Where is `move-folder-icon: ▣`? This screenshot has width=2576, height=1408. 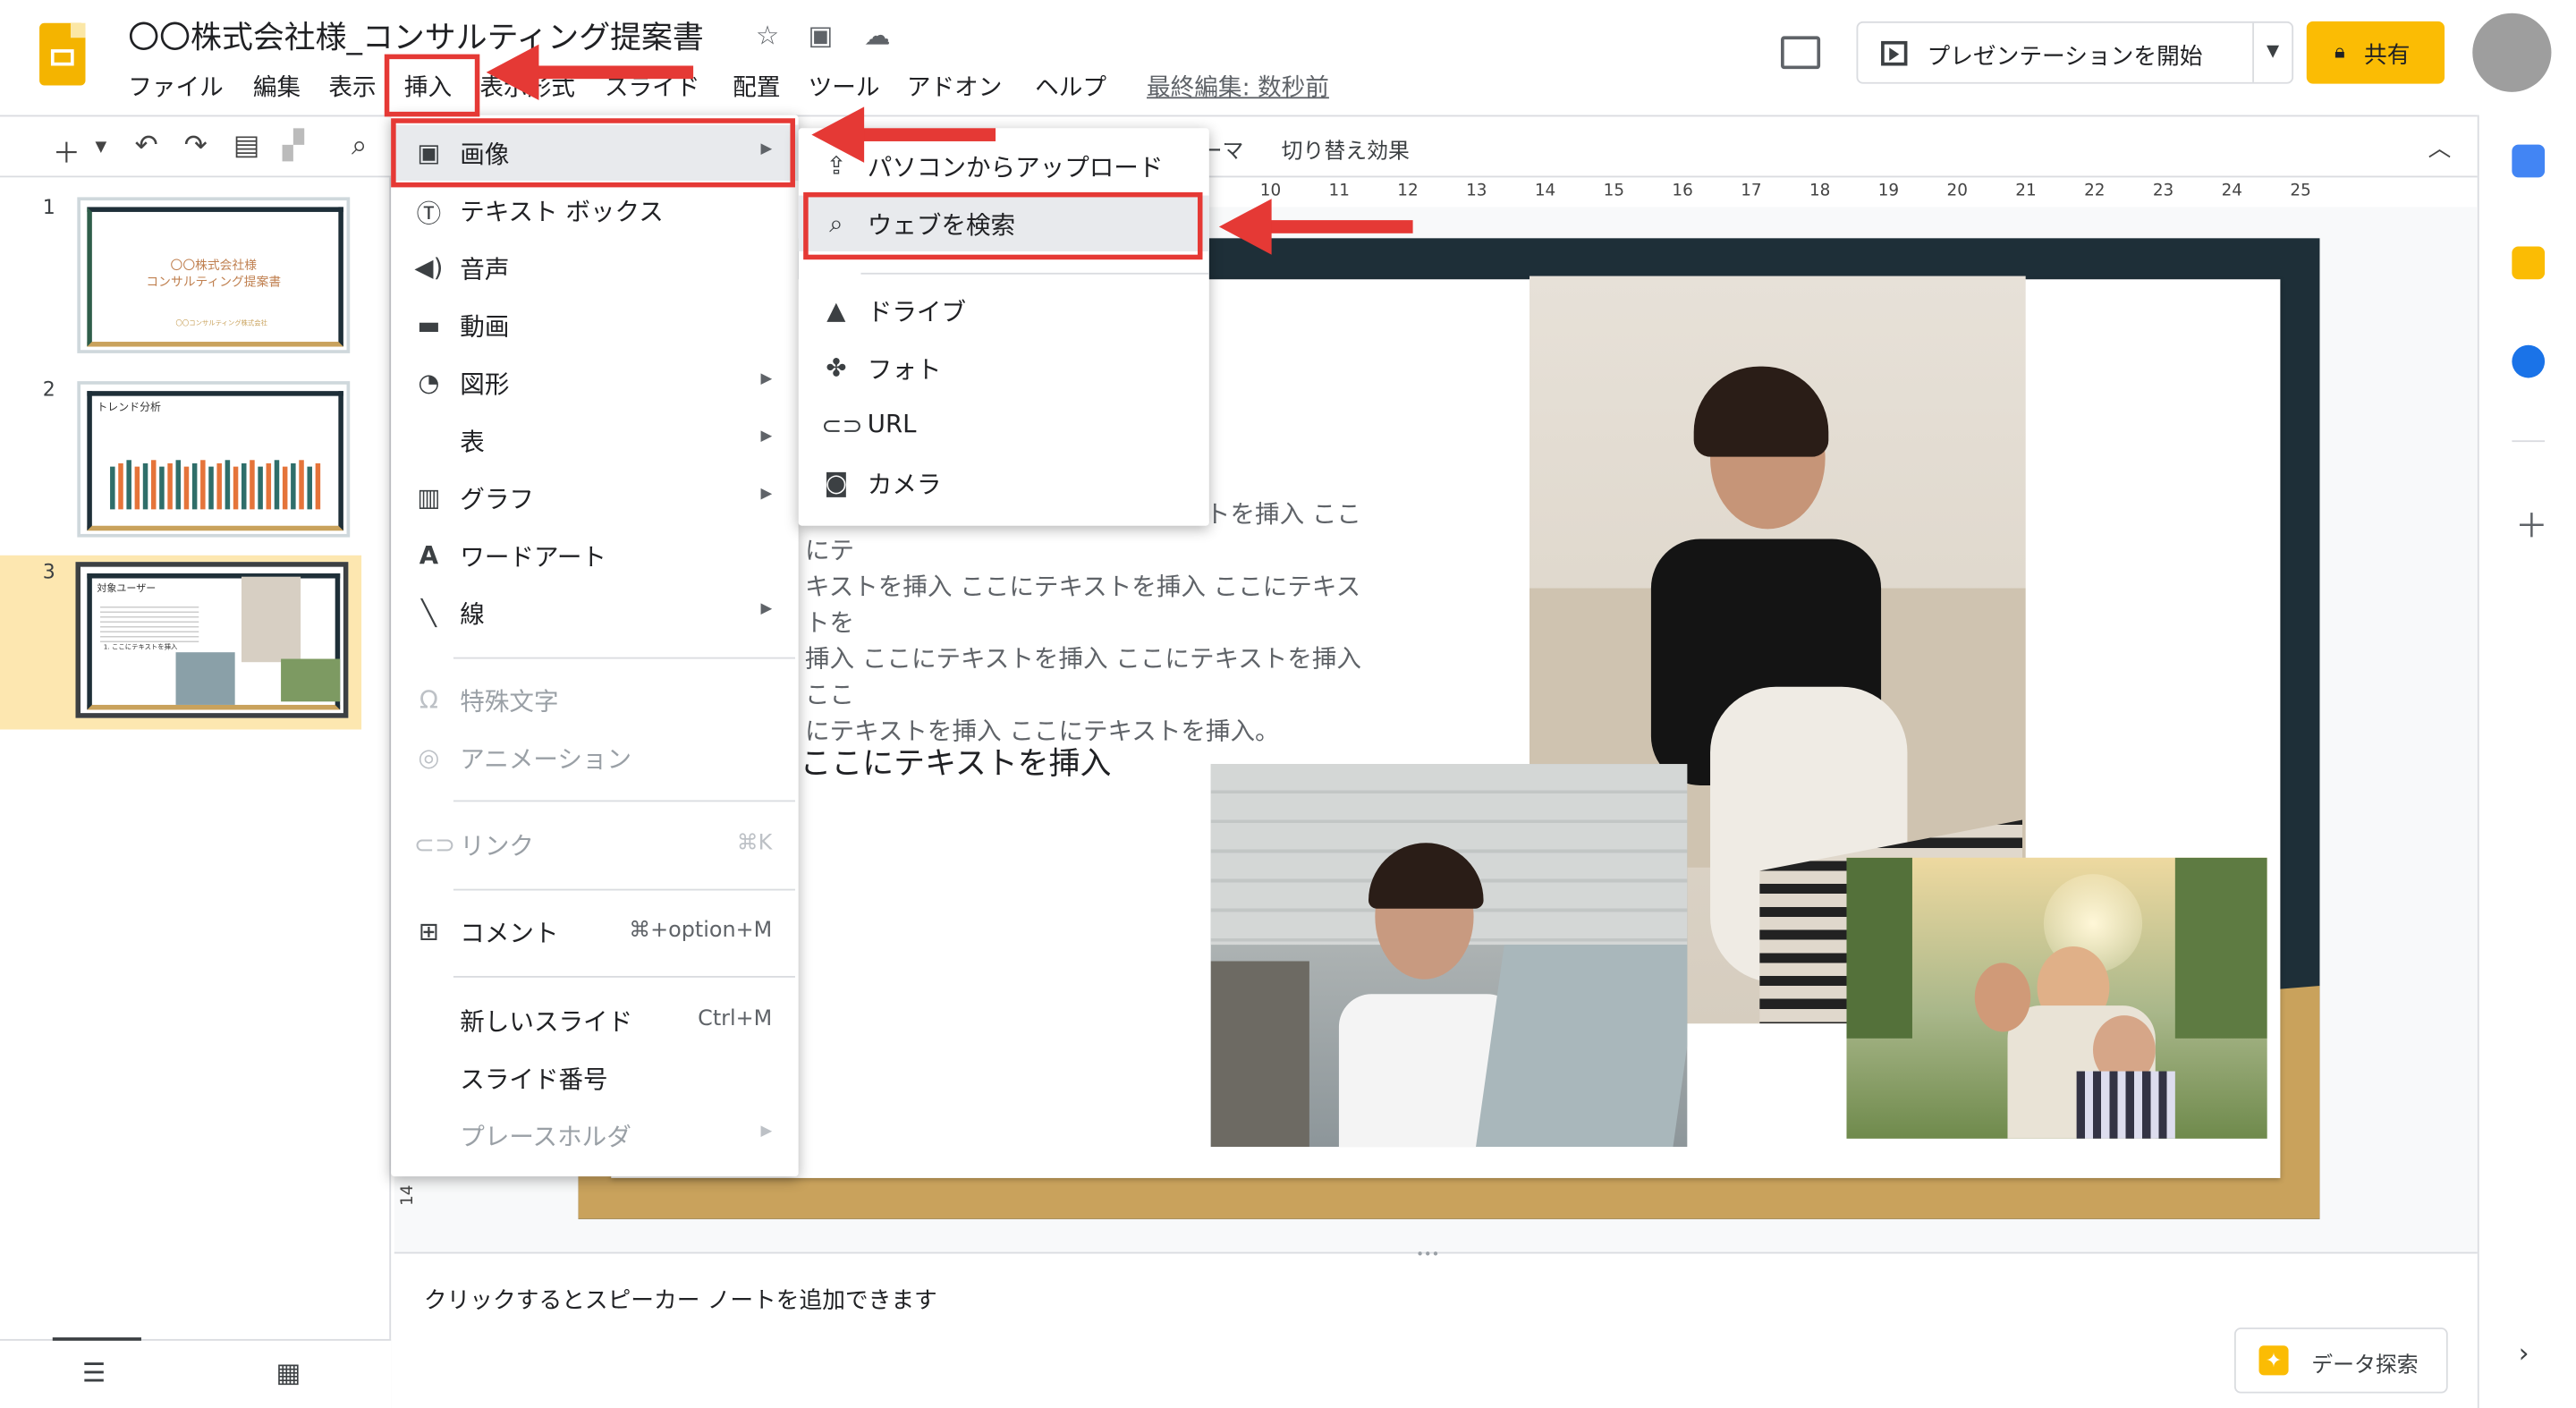
move-folder-icon: ▣ is located at coordinates (821, 35).